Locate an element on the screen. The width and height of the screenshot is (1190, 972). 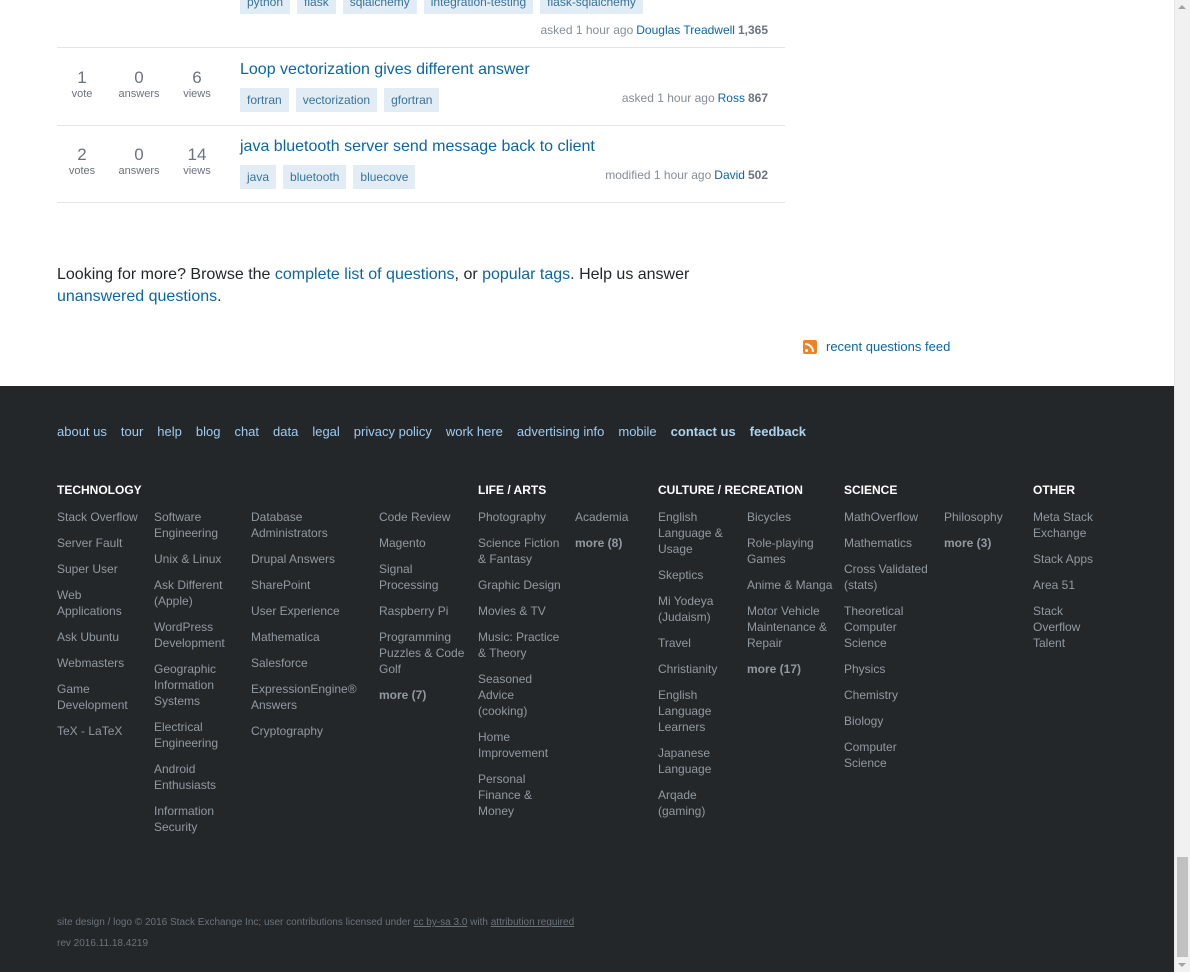
site-link: Meta Stack Exchange is located at coordinates (1073, 525).